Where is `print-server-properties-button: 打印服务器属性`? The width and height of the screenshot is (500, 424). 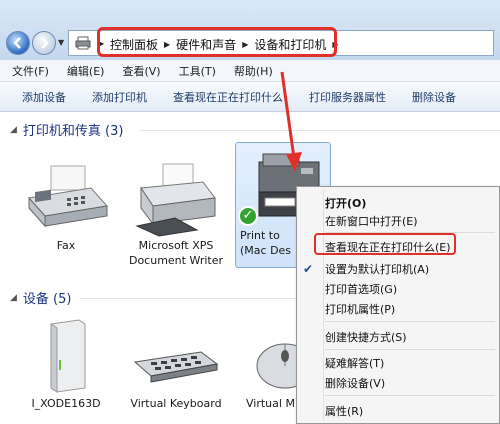 print-server-properties-button: 打印服务器属性 is located at coordinates (347, 97).